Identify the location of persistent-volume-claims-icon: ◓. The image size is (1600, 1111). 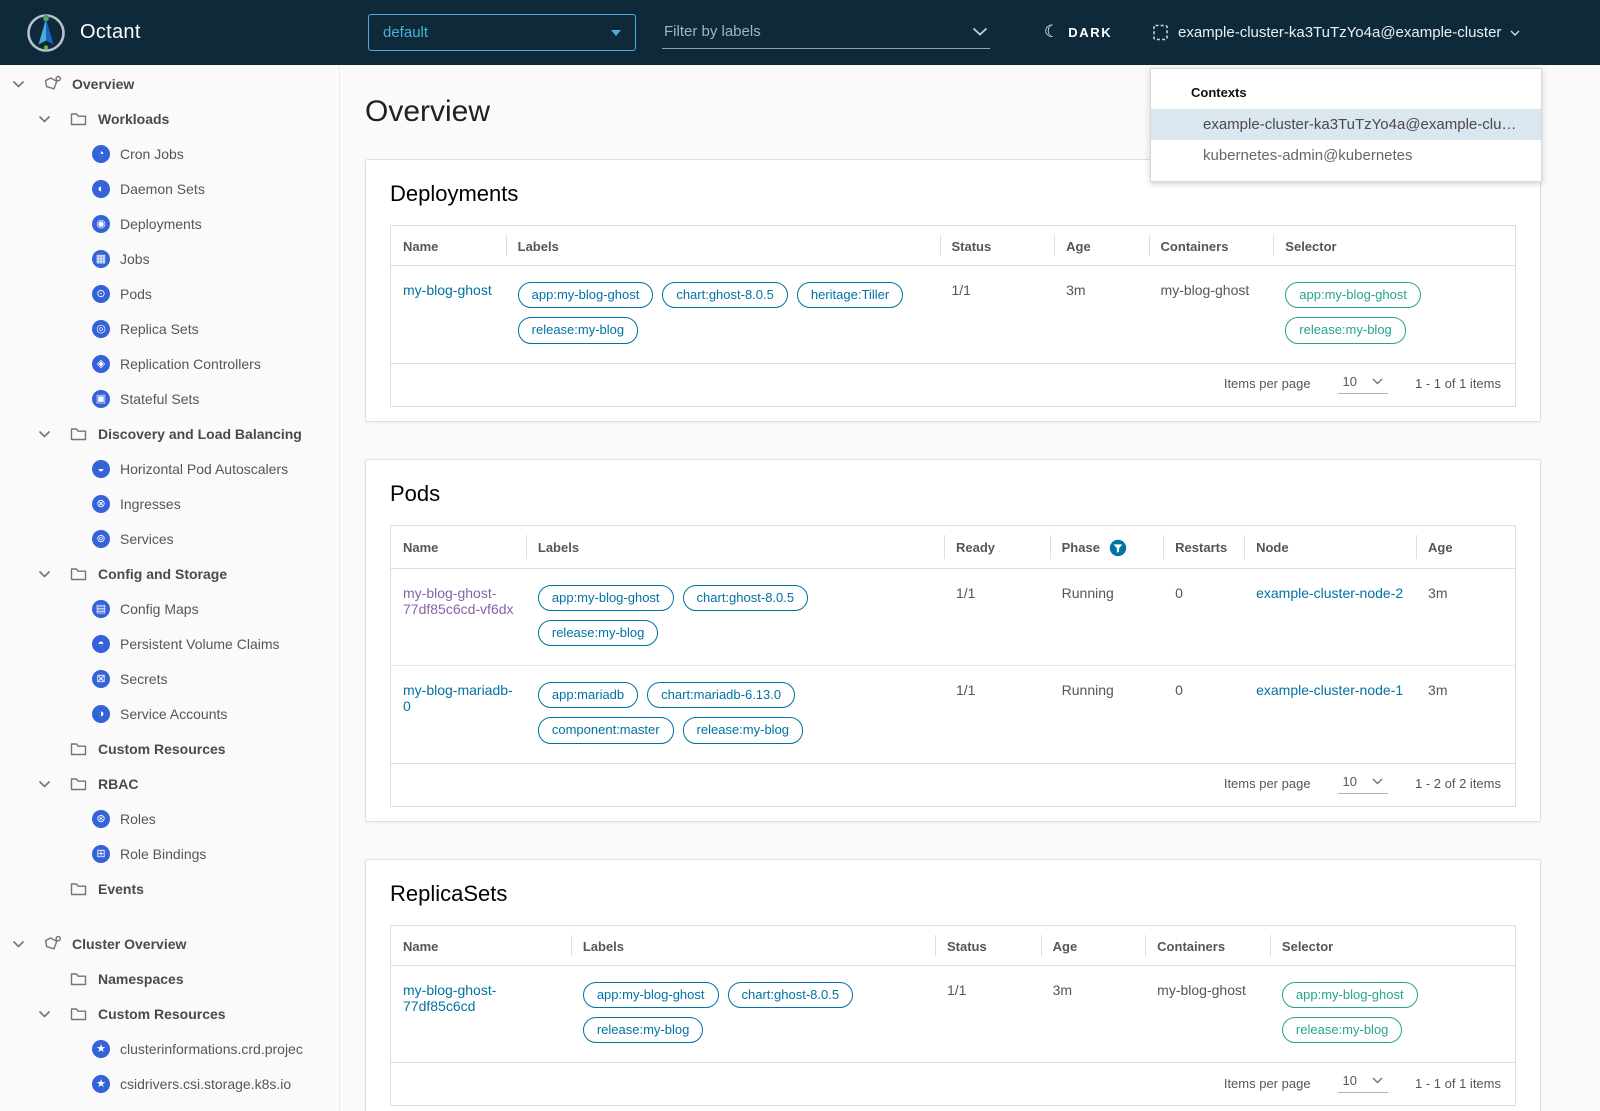
(101, 643).